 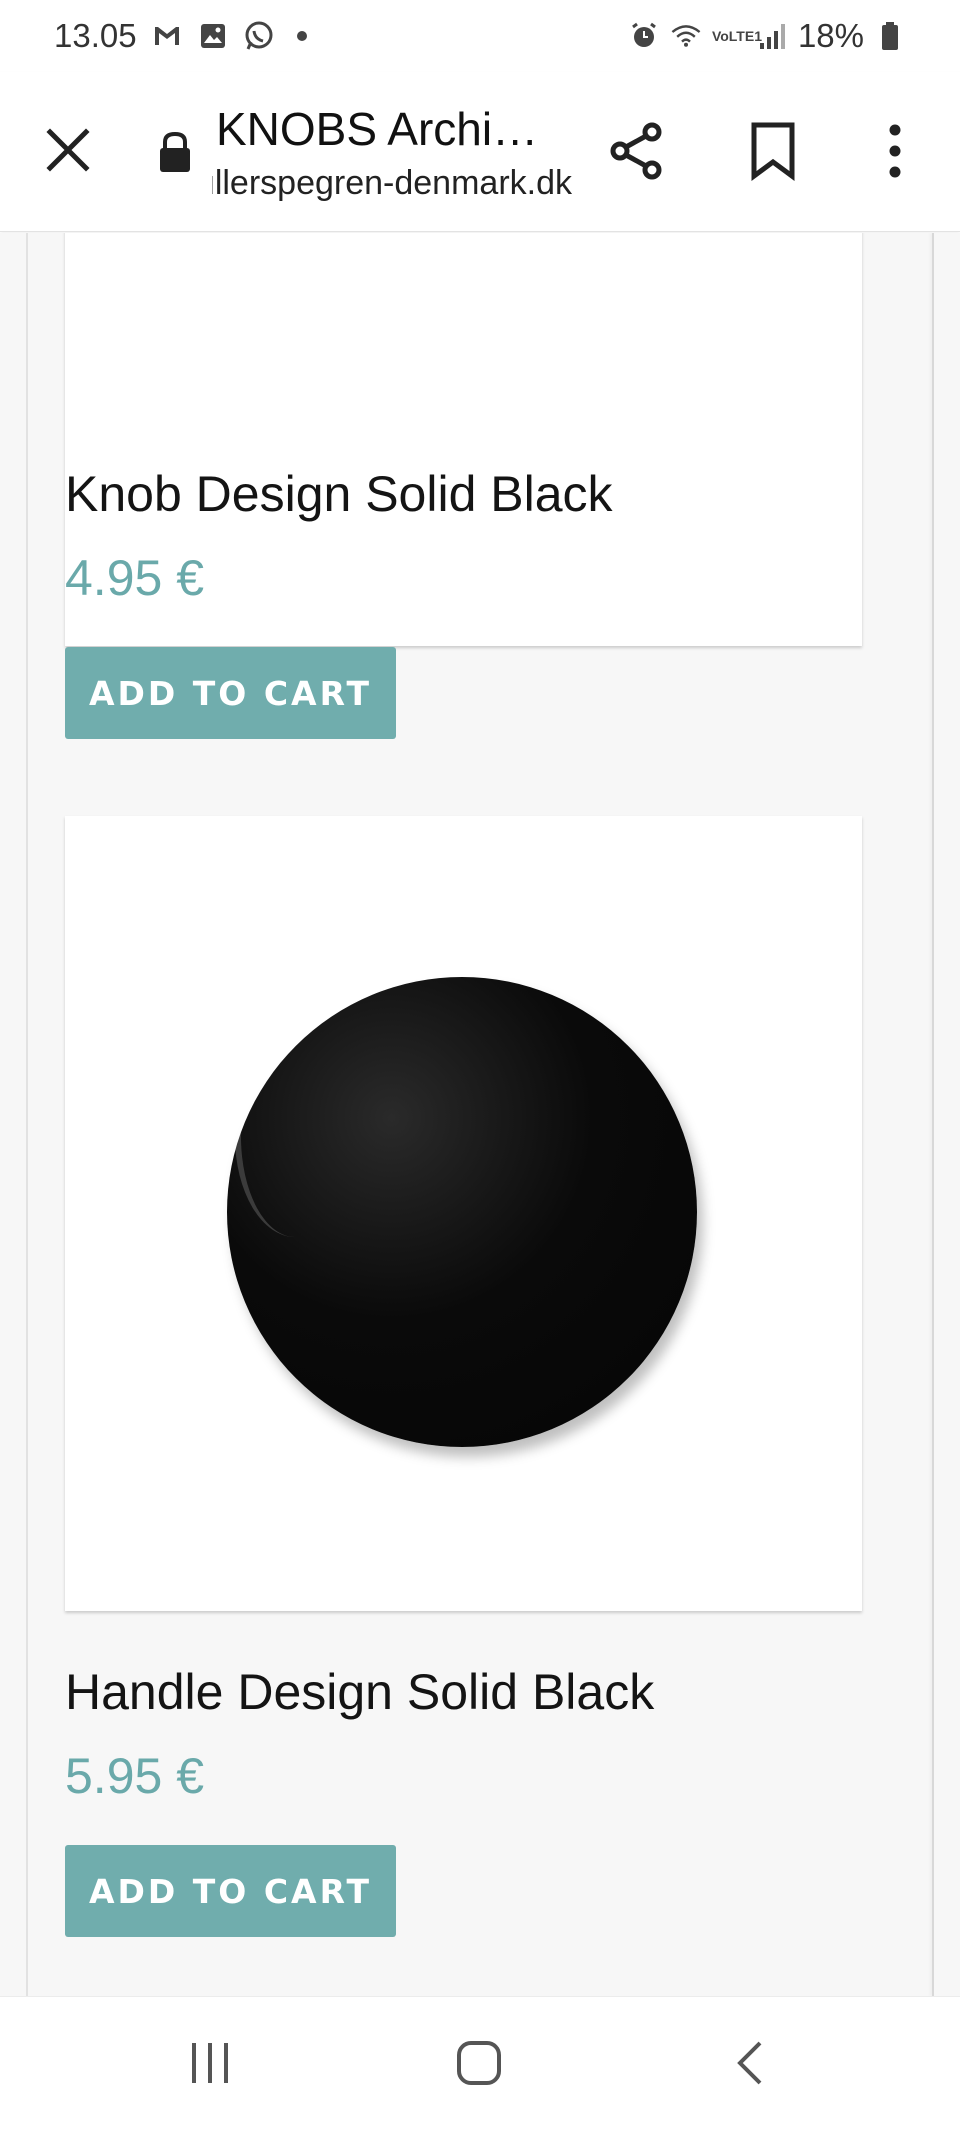 I want to click on product-name: Handle Design Solid Black, so click(x=359, y=1692).